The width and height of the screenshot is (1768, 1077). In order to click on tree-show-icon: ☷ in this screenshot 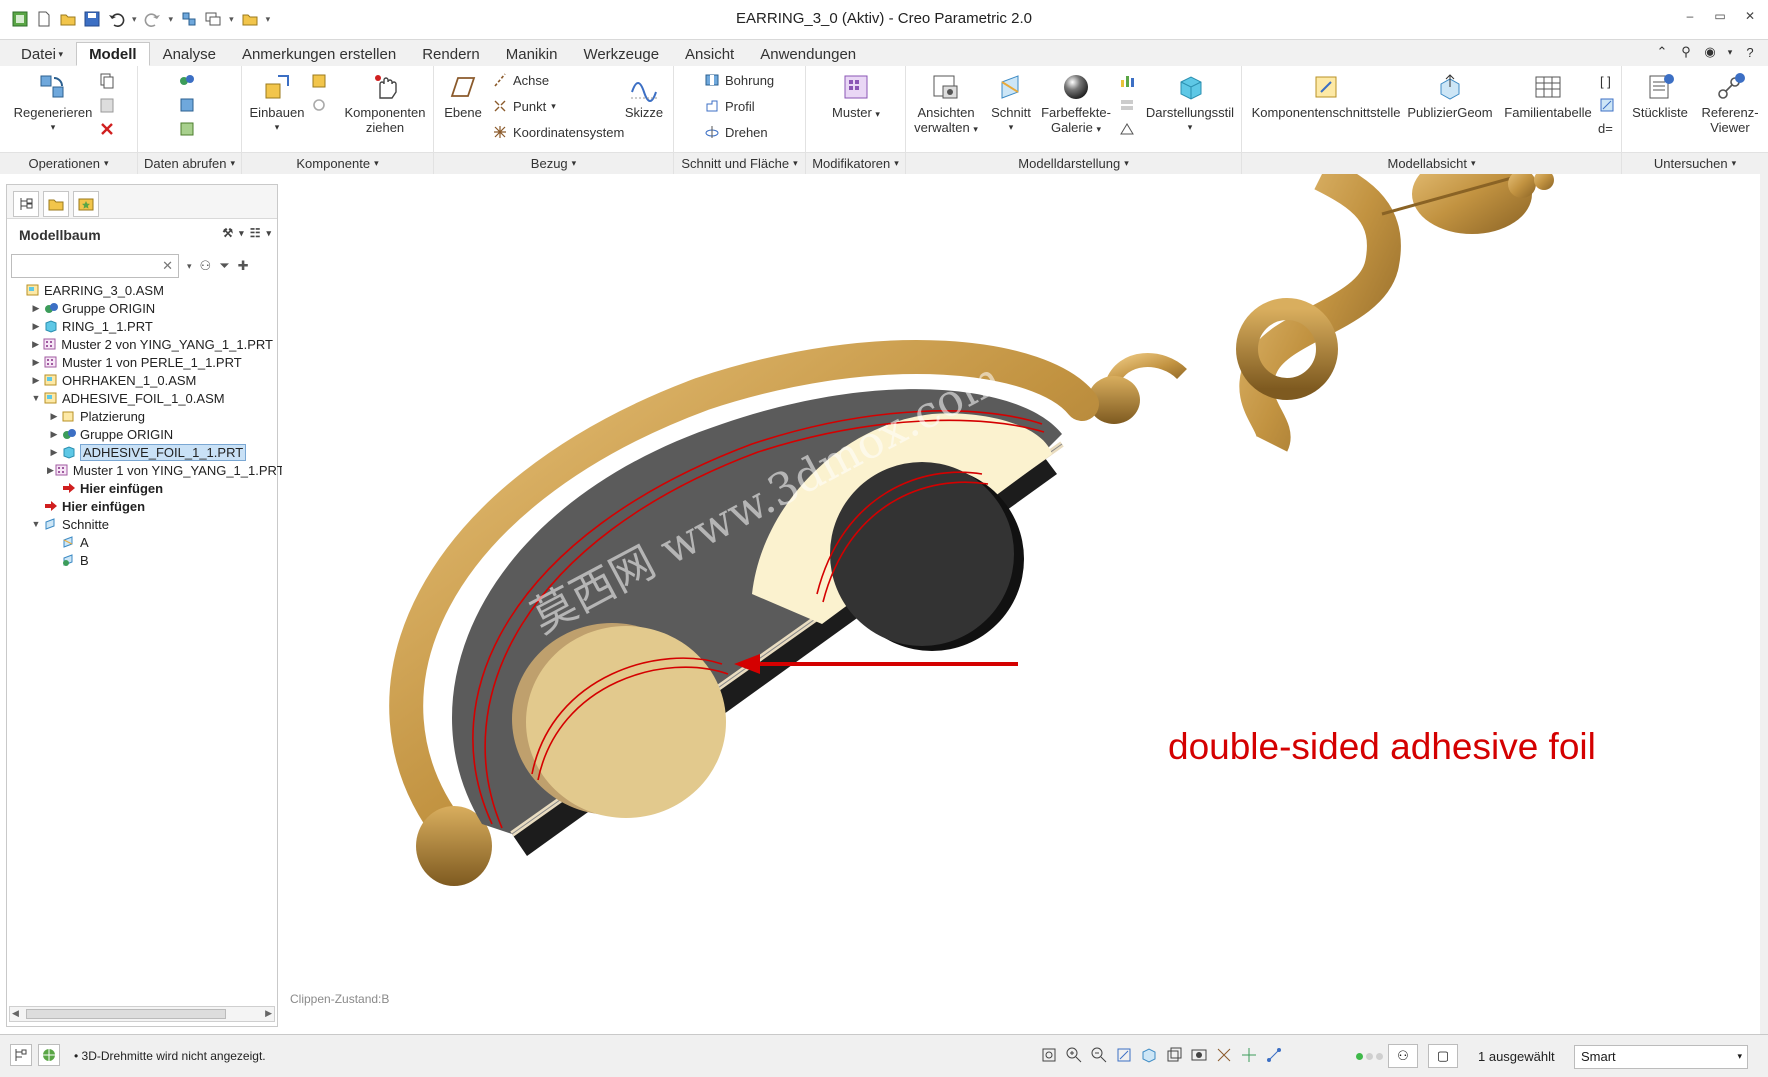, I will do `click(255, 233)`.